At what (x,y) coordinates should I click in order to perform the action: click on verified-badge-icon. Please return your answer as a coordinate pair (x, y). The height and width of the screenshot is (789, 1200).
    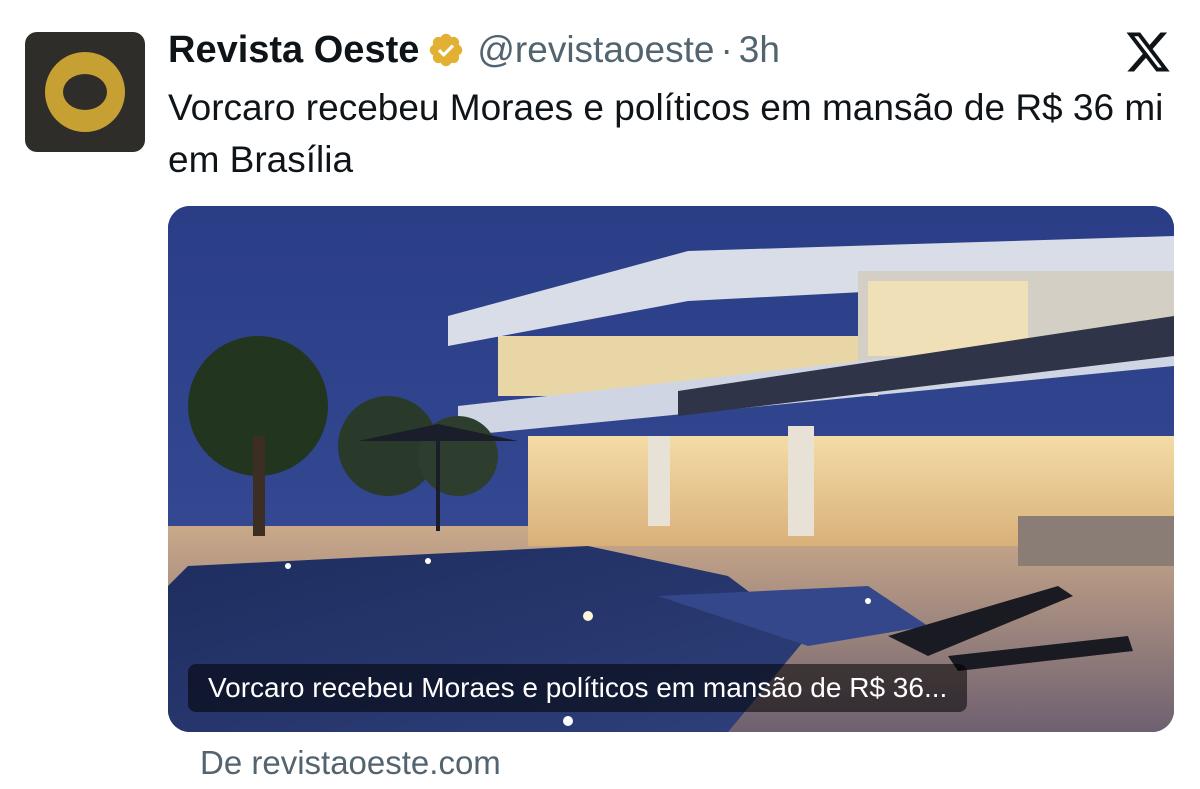
    Looking at the image, I should click on (446, 50).